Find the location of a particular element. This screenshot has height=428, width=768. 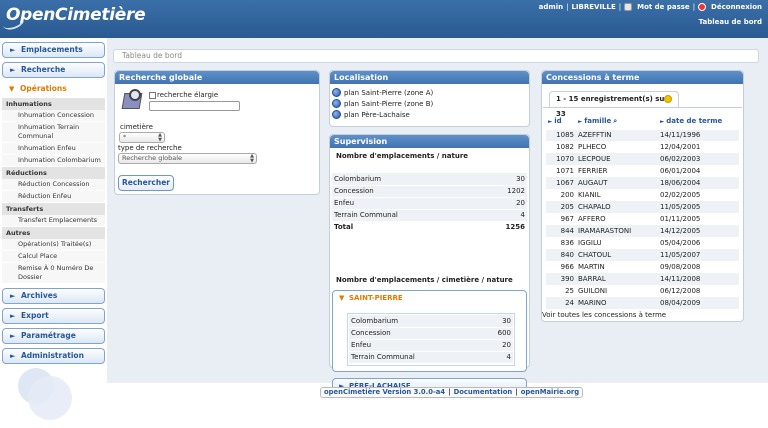

menu-item-inhumation-concession: Inhumation Concession is located at coordinates (53, 116).